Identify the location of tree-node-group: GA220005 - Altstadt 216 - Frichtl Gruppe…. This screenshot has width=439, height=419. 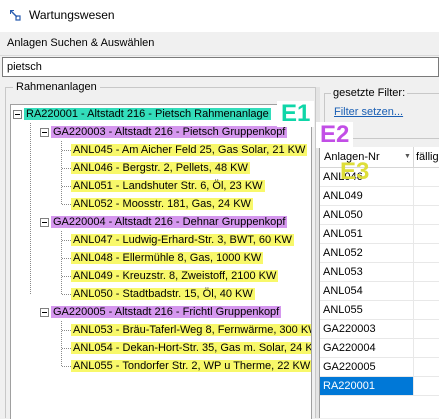
(161, 312).